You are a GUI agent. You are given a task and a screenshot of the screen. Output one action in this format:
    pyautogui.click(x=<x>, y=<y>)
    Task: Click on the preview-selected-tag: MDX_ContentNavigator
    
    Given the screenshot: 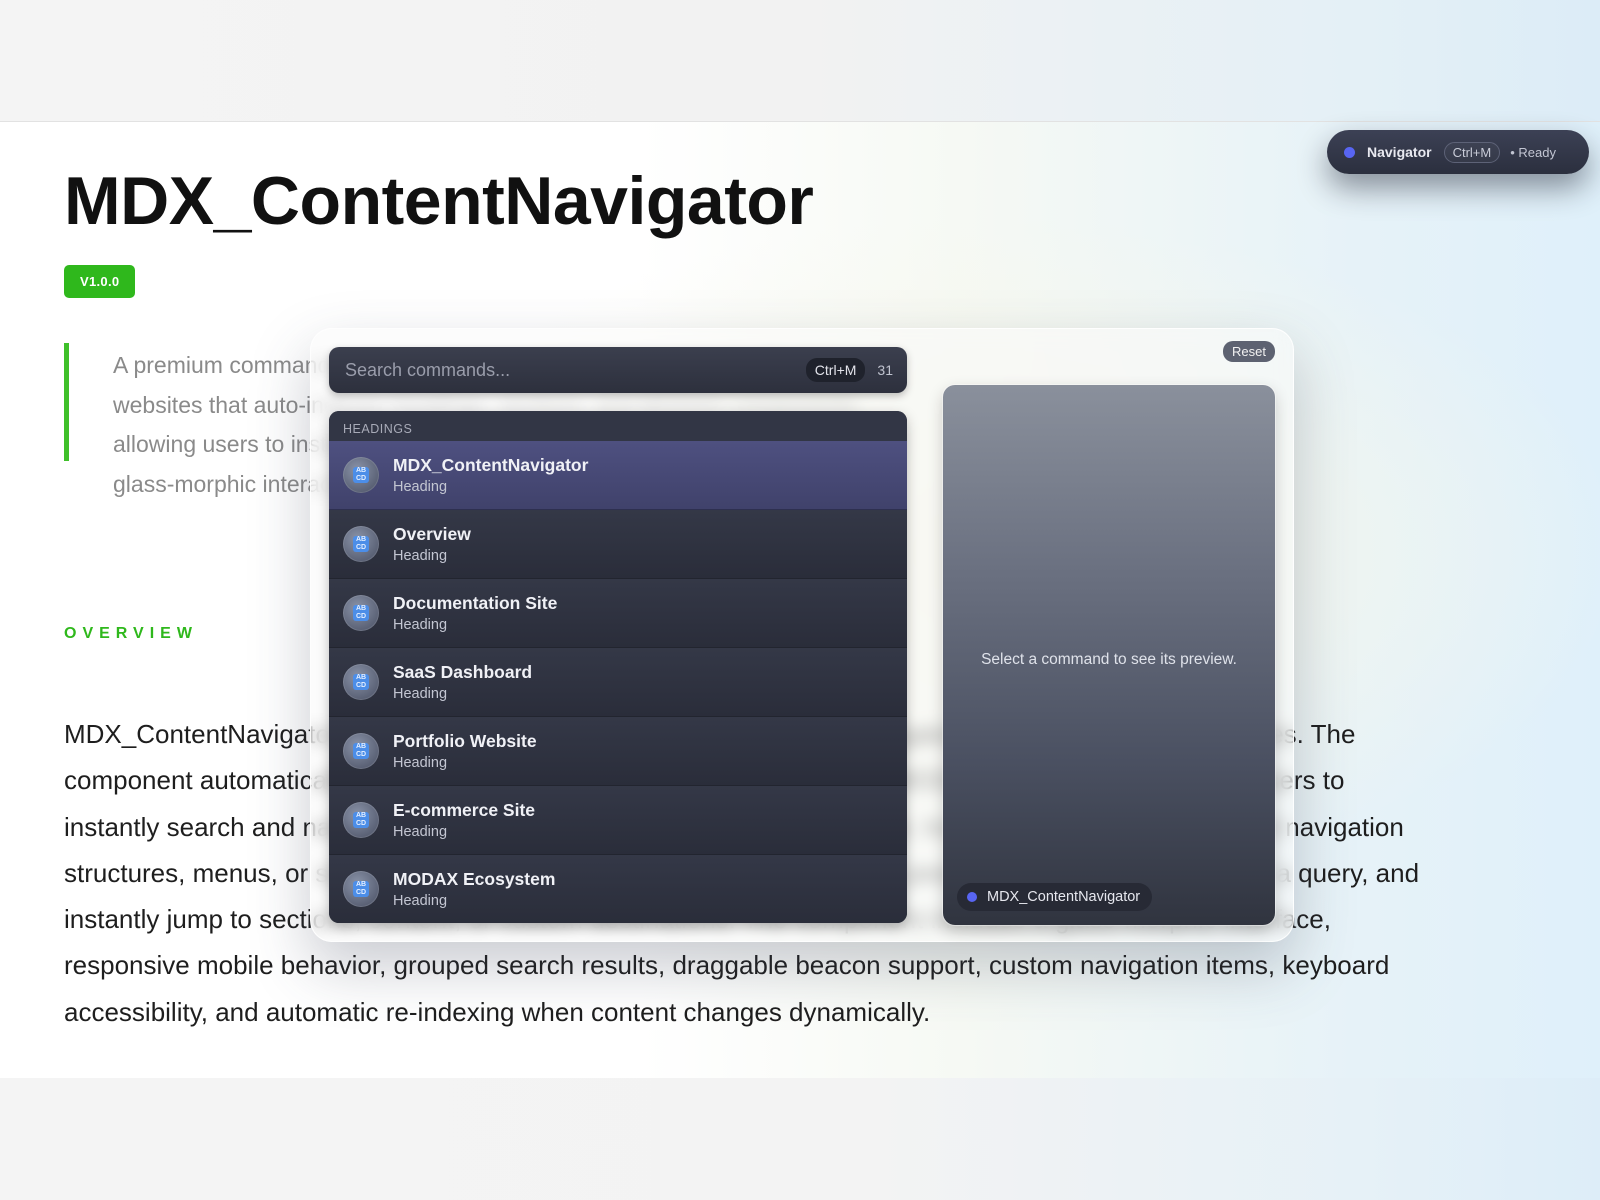 What is the action you would take?
    pyautogui.click(x=1055, y=897)
    